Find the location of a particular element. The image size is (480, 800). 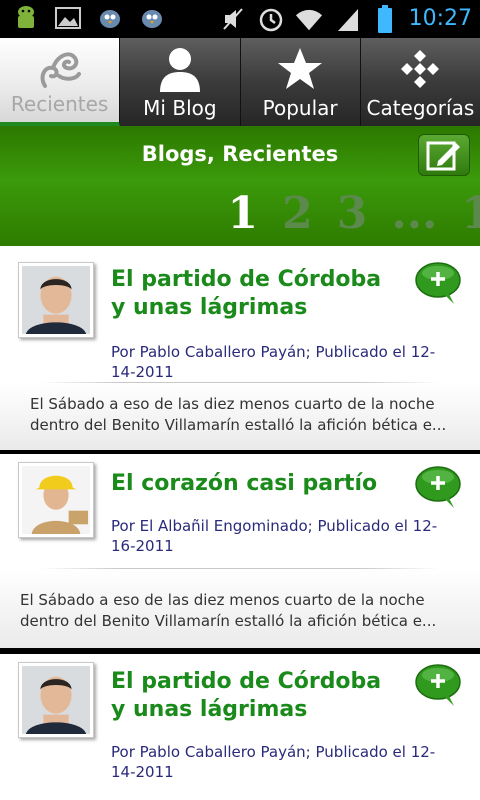

tab-bar: Recientes Mi Blog Popular Categorías is located at coordinates (240, 82).